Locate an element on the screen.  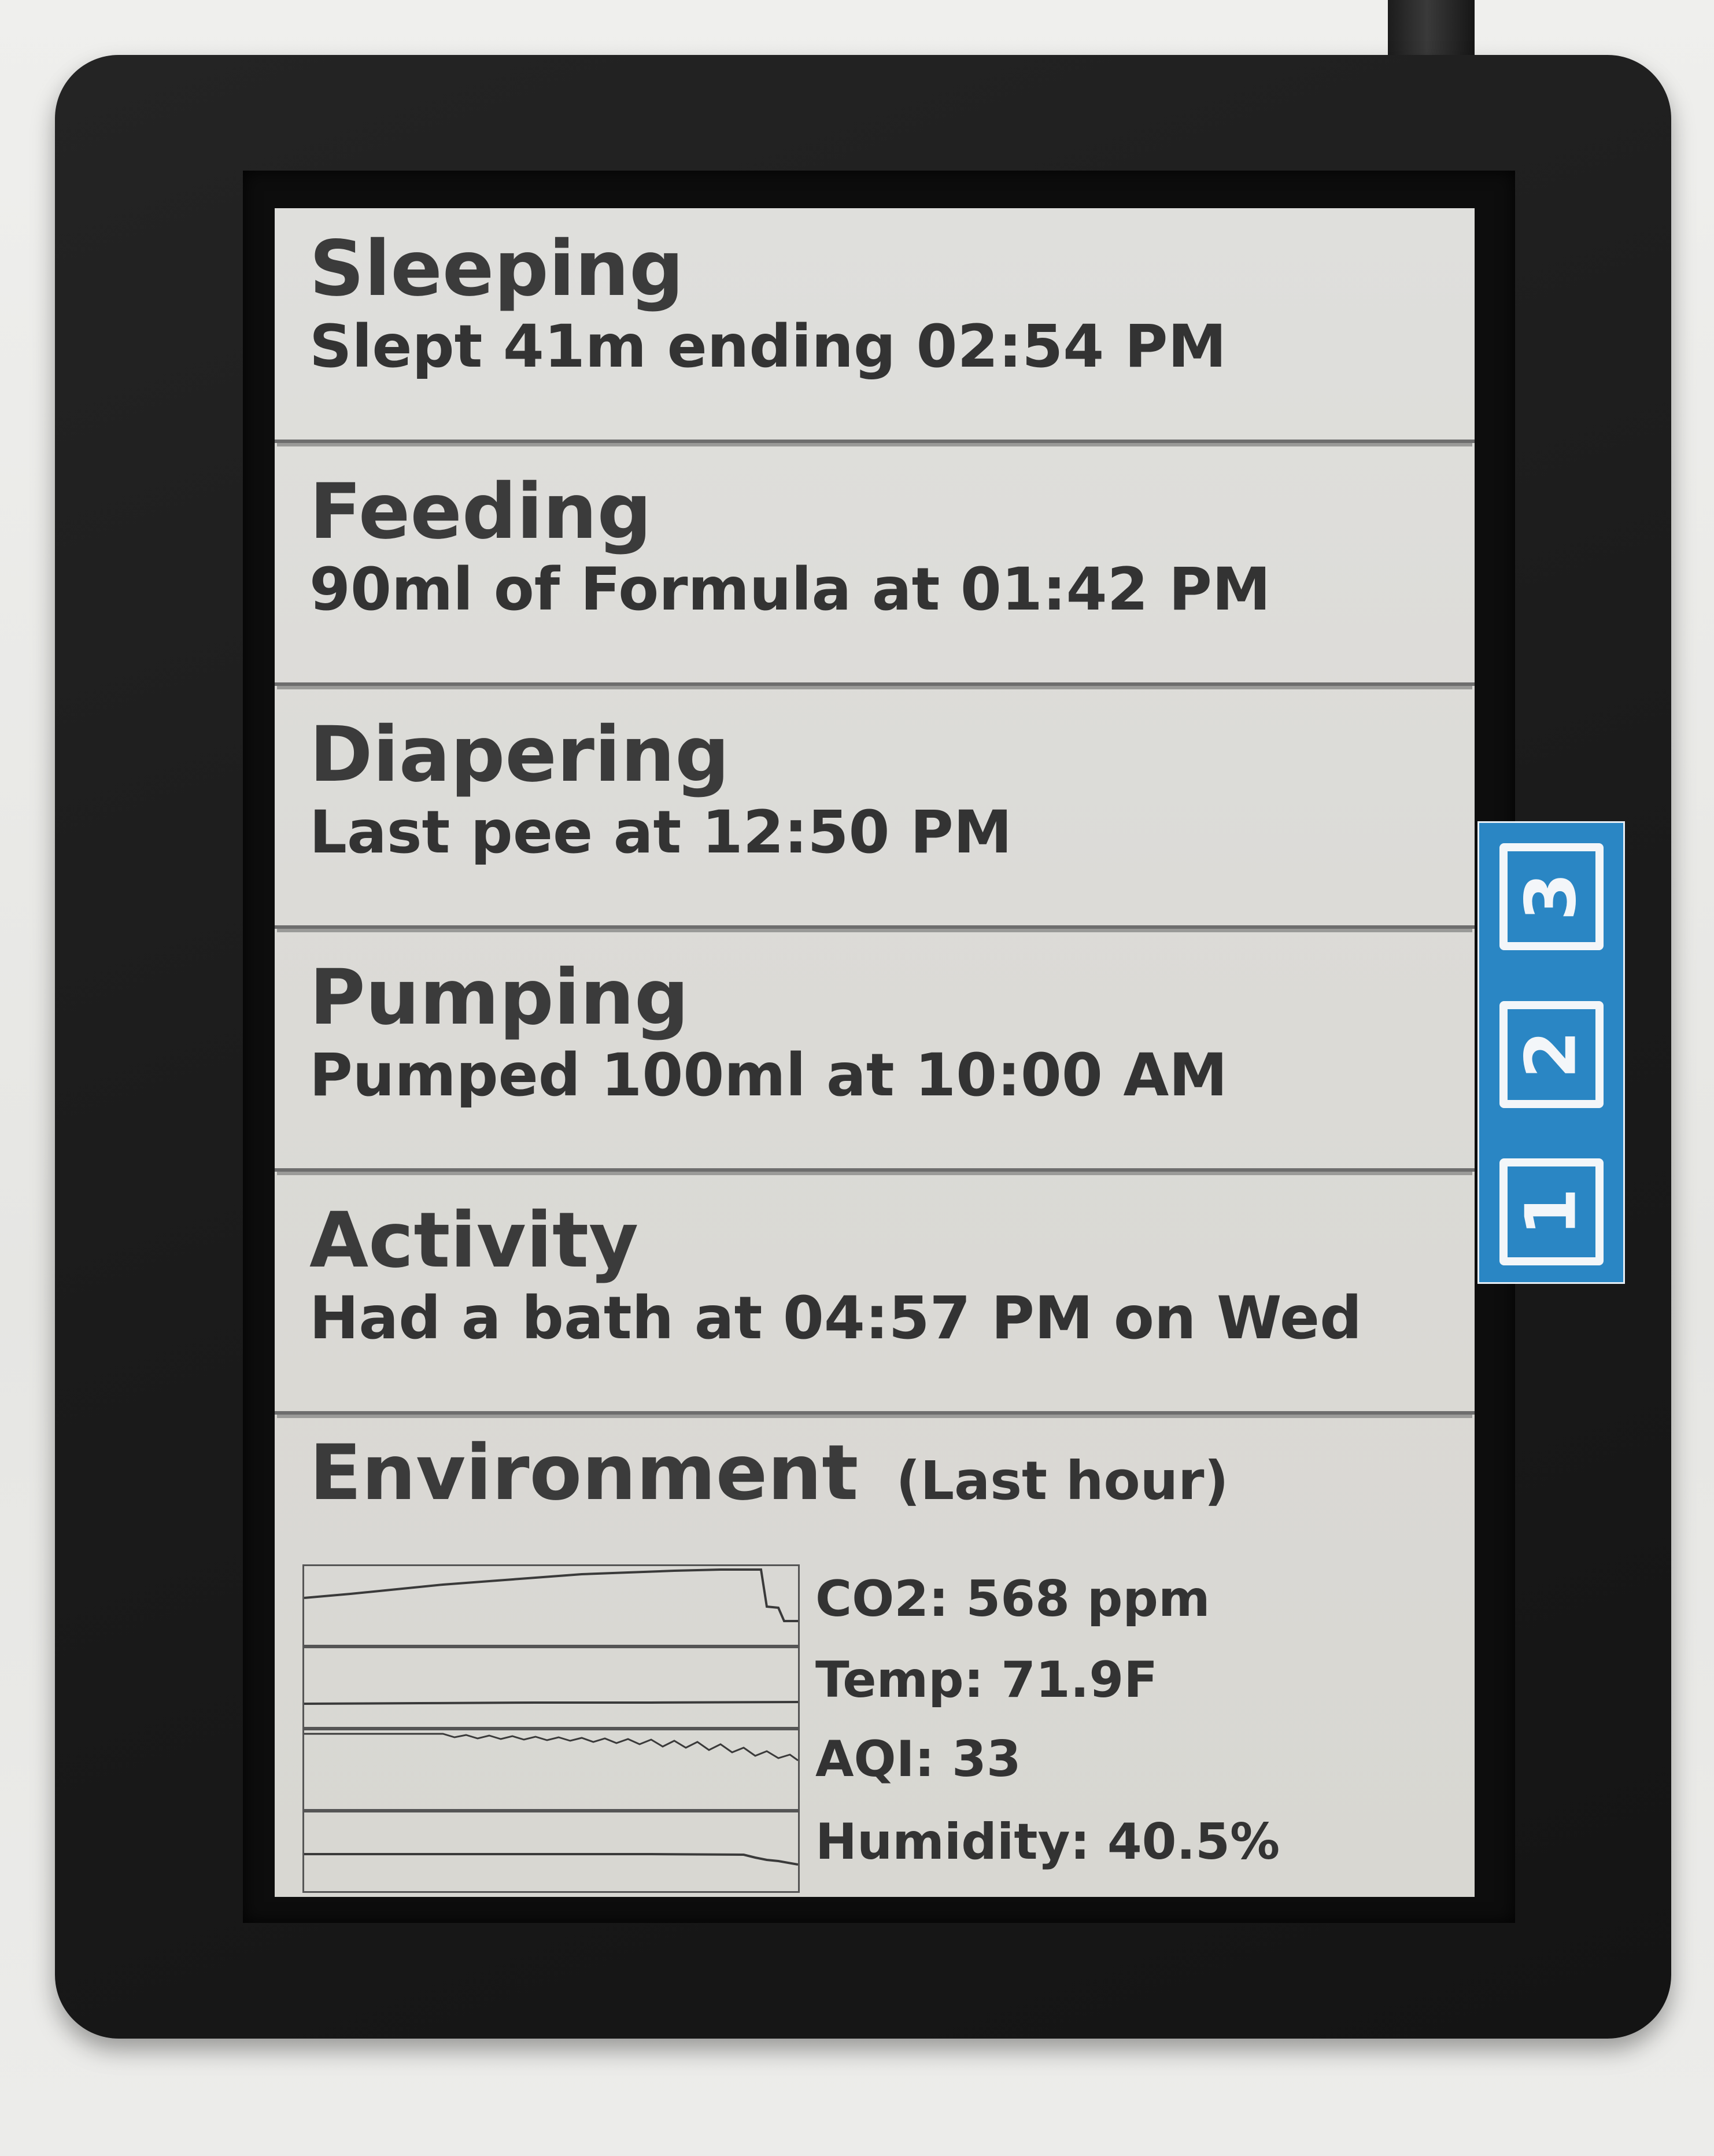
section-diapering: Diapering Last pee at 12:50 PM is located at coordinates (875, 811).